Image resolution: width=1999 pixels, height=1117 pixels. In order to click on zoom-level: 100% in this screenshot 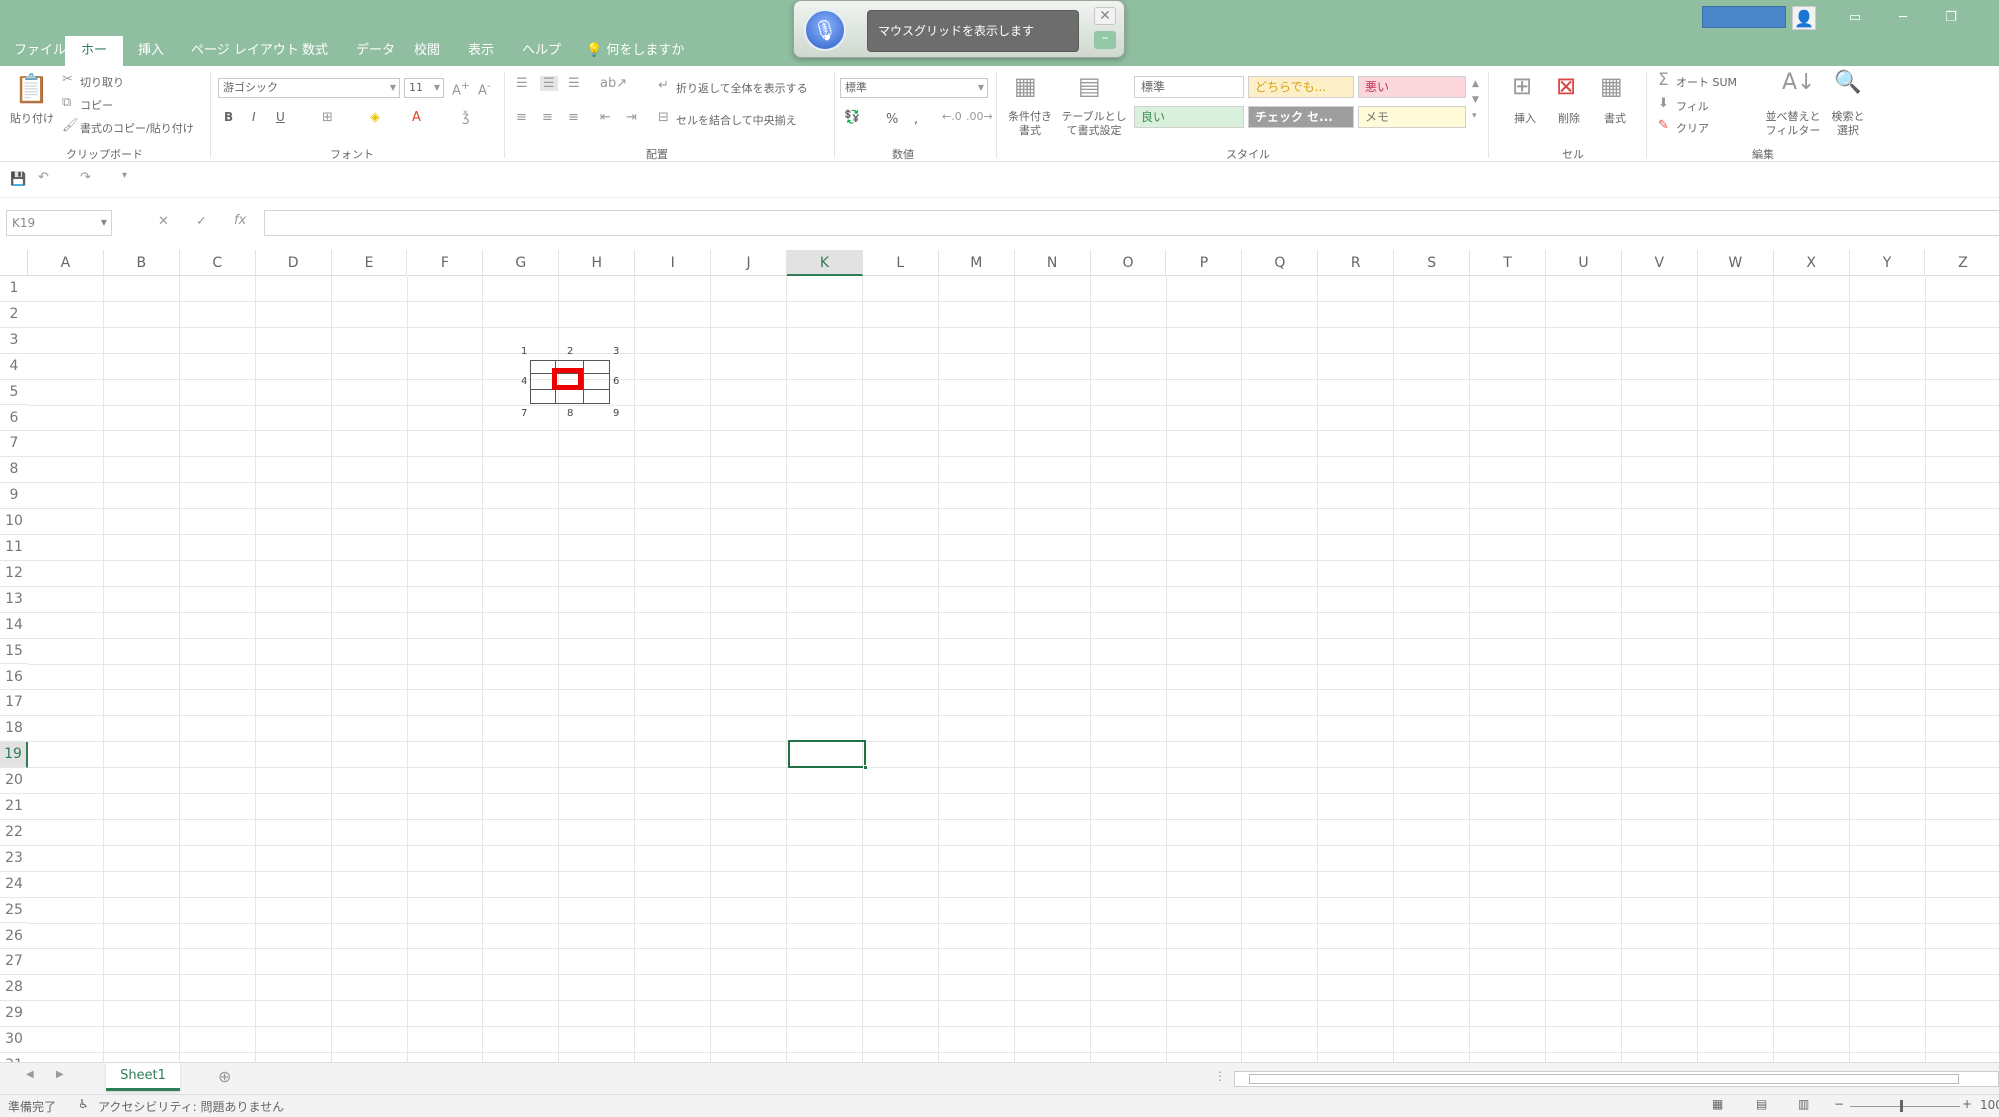, I will do `click(1989, 1105)`.